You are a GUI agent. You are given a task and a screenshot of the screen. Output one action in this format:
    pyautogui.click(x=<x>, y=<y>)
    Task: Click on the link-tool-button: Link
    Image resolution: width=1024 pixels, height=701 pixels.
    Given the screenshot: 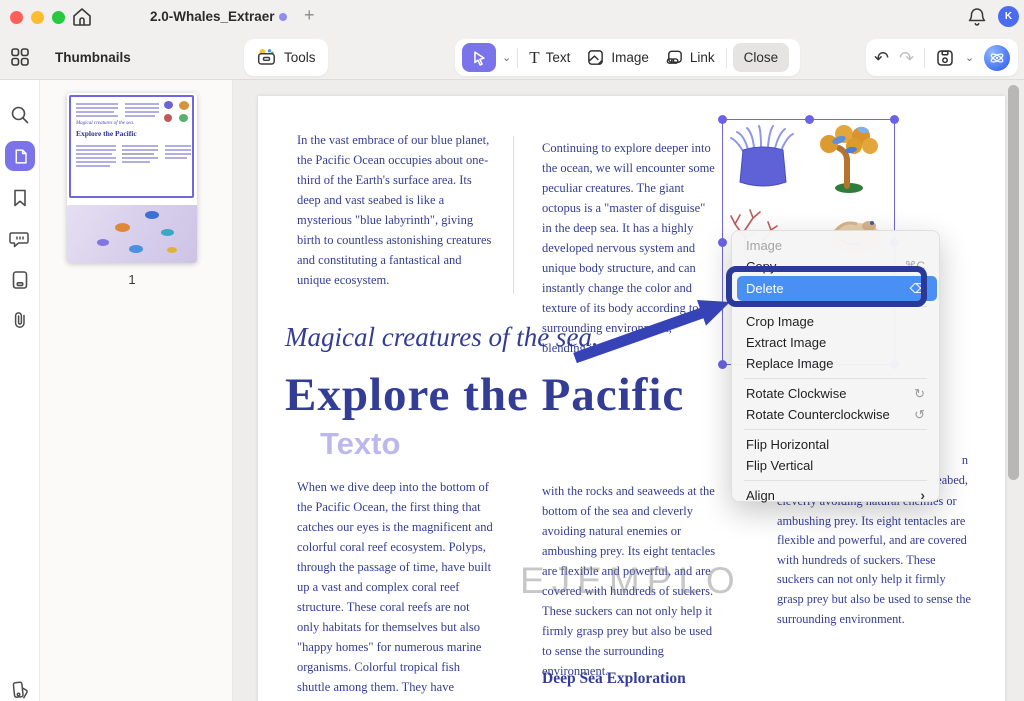 What is the action you would take?
    pyautogui.click(x=690, y=57)
    